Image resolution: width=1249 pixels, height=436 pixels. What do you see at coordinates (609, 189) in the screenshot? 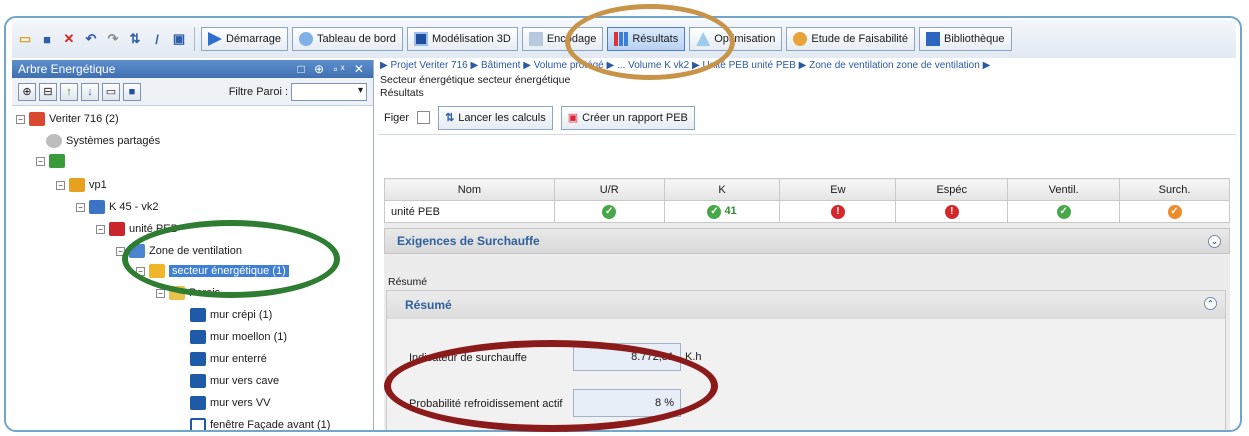
I see `column-header: U/R` at bounding box center [609, 189].